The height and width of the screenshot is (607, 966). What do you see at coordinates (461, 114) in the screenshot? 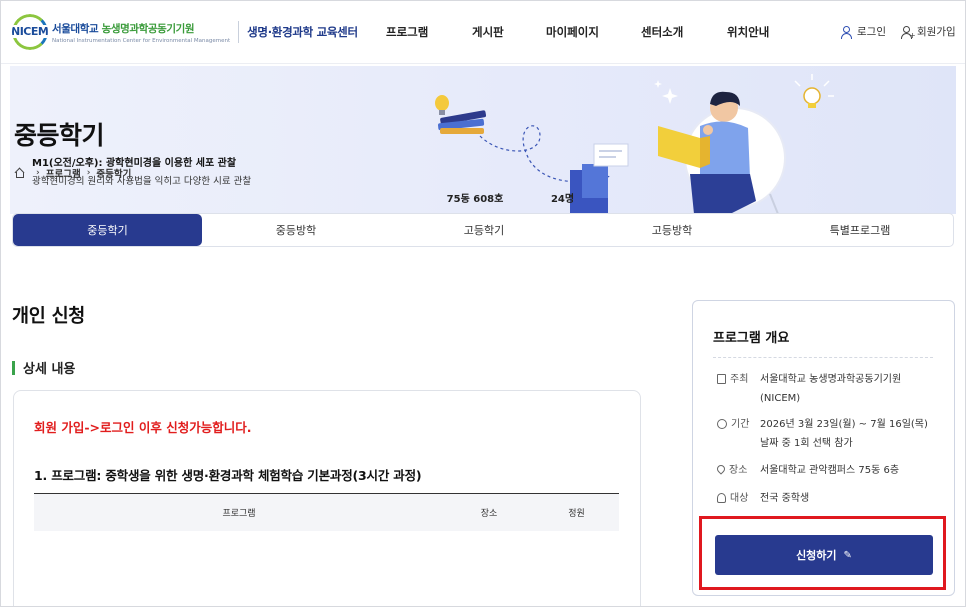
I see `books-lightbulb-icon` at bounding box center [461, 114].